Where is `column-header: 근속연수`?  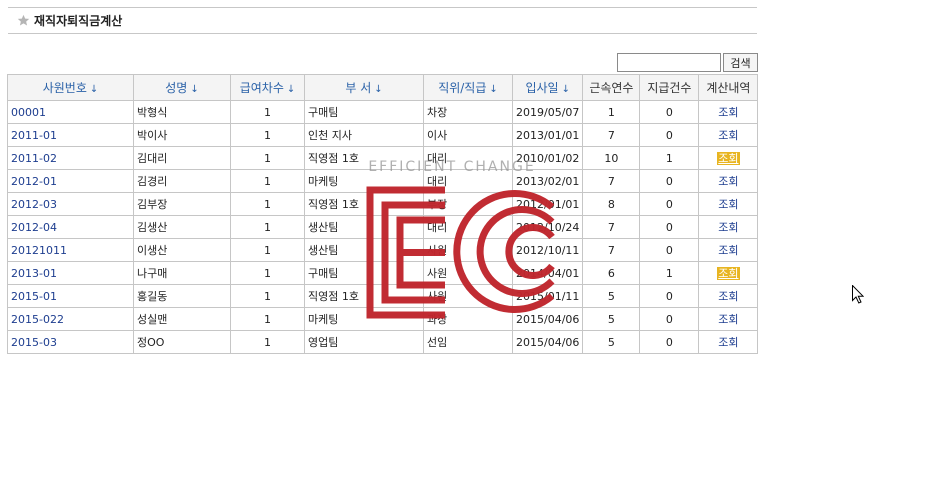
column-header: 근속연수 is located at coordinates (611, 87).